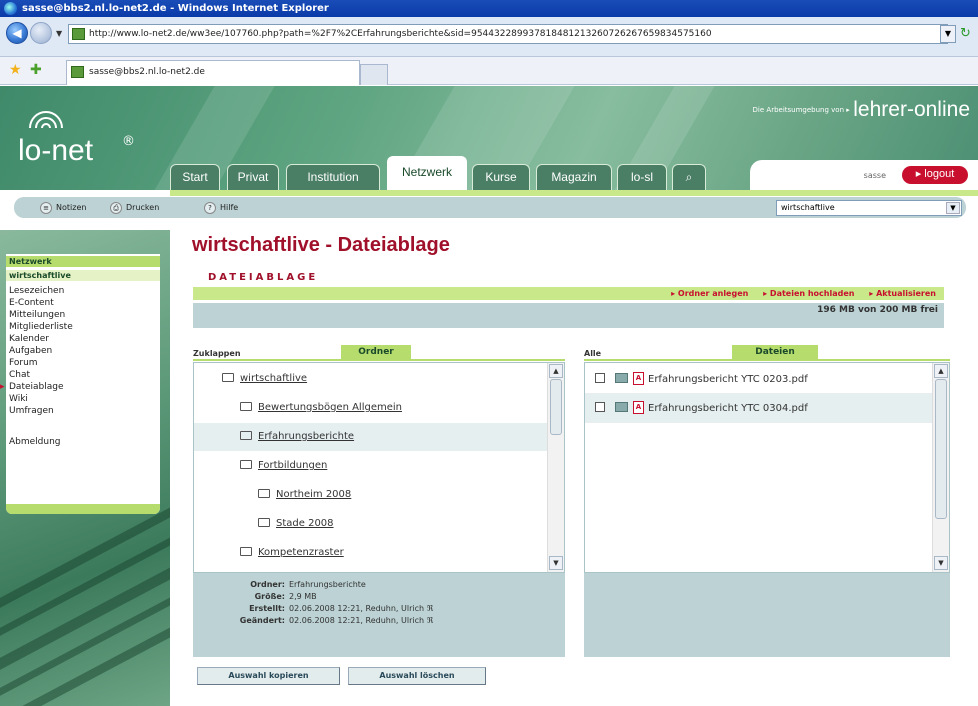  Describe the element at coordinates (217, 353) in the screenshot. I see `collapse-link: Zuklappen` at that location.